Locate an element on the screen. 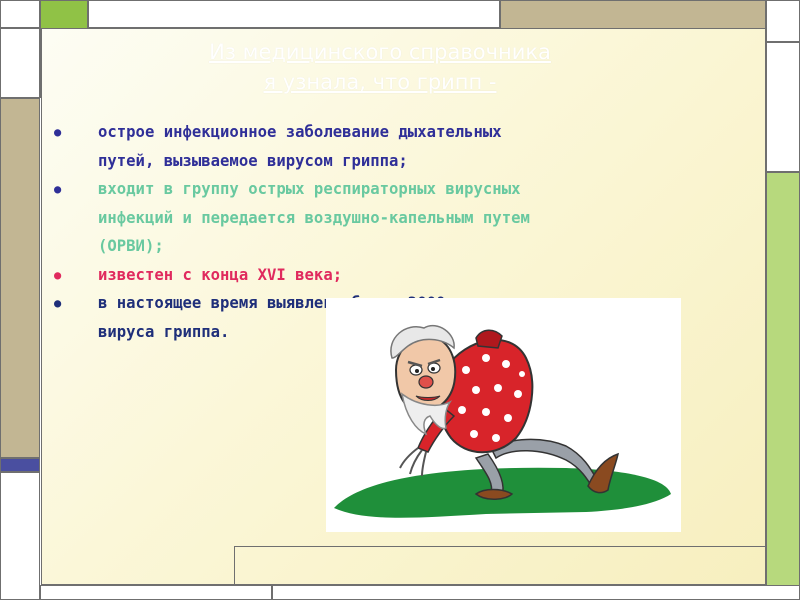  sick-old-man-cartoon-icon is located at coordinates (502, 421).